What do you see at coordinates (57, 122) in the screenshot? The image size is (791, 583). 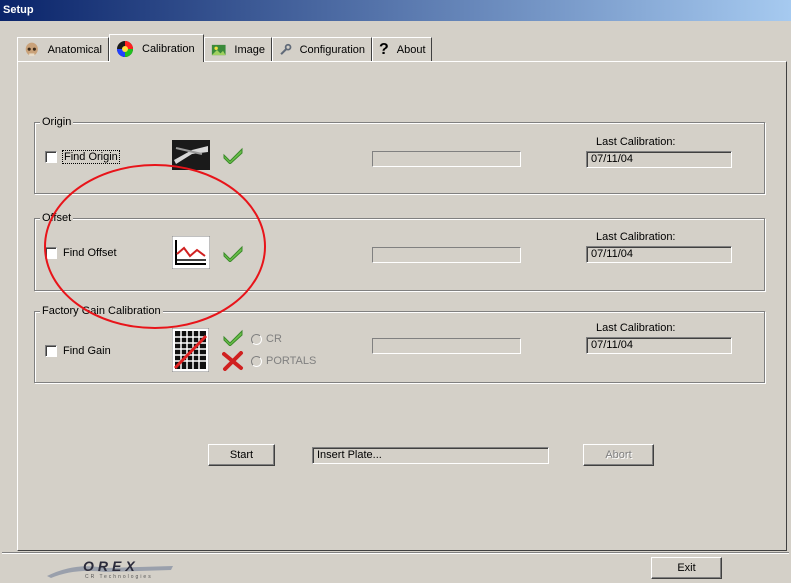 I see `group-title: Origin` at bounding box center [57, 122].